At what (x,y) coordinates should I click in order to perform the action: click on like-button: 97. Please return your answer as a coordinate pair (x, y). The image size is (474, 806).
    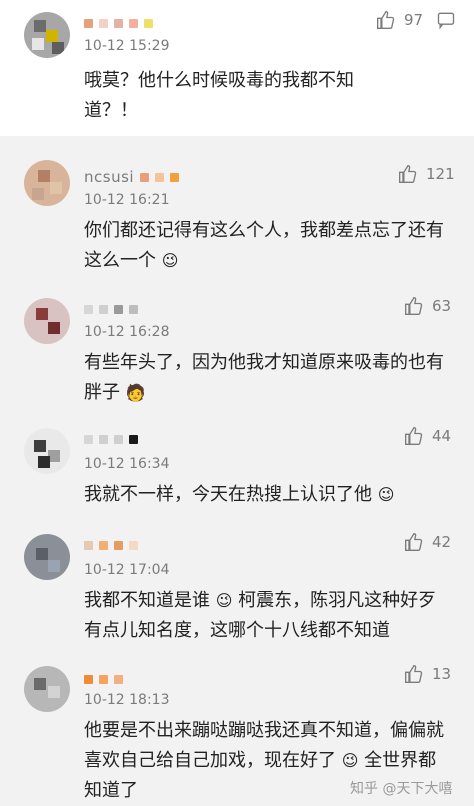
    Looking at the image, I should click on (399, 20).